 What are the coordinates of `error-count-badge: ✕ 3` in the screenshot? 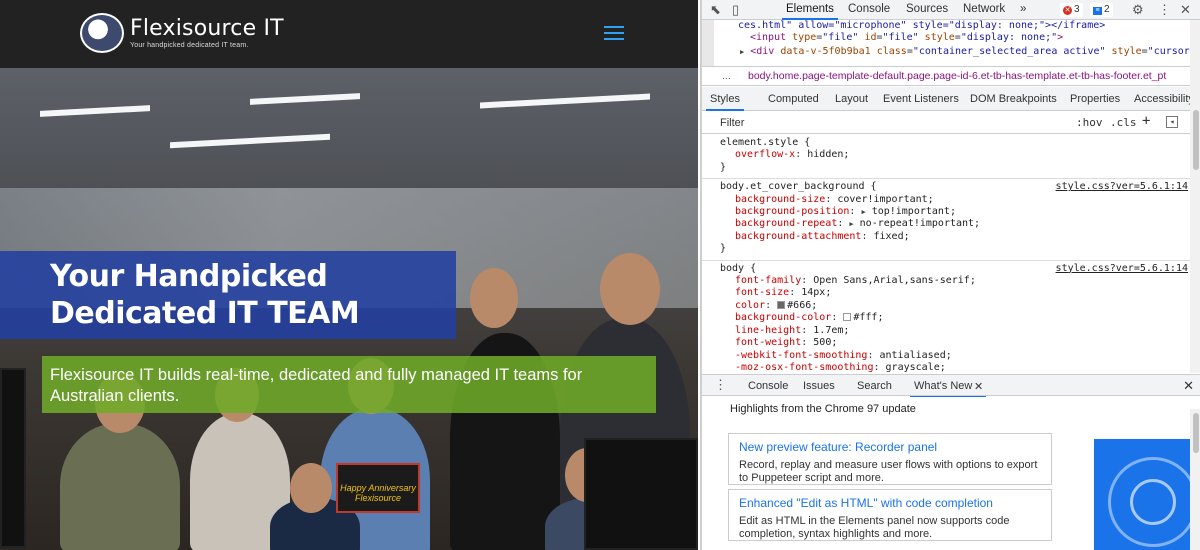 It's located at (1071, 10).